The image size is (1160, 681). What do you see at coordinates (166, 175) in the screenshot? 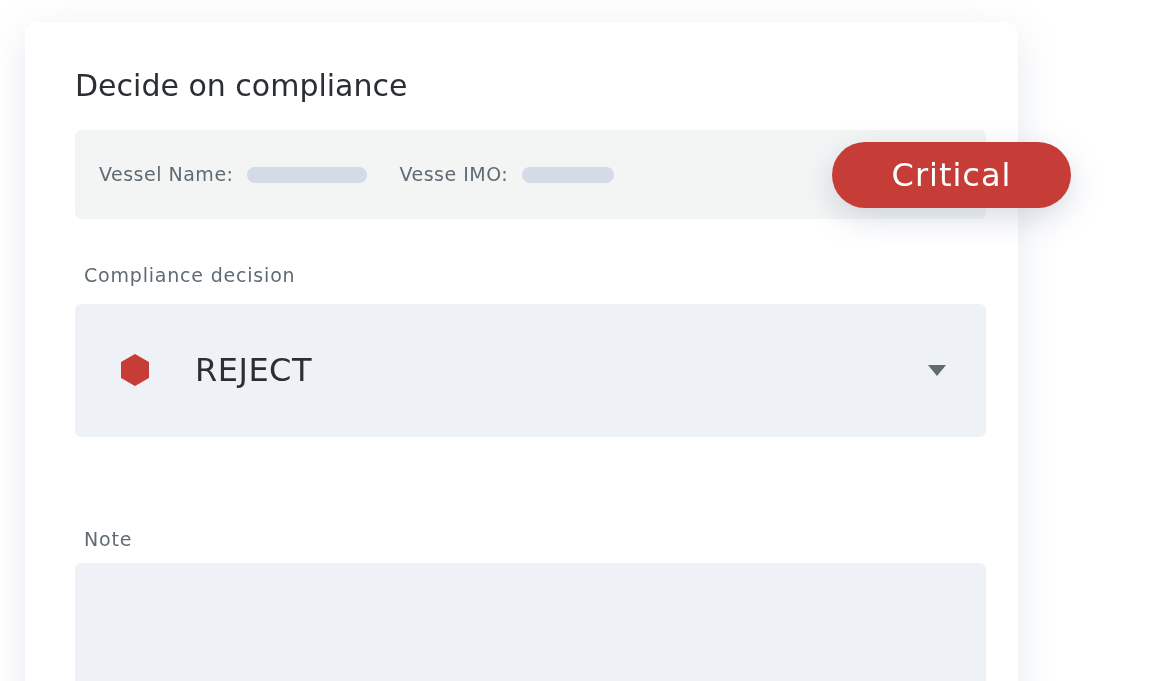
I see `field-label: Vessel Name:` at bounding box center [166, 175].